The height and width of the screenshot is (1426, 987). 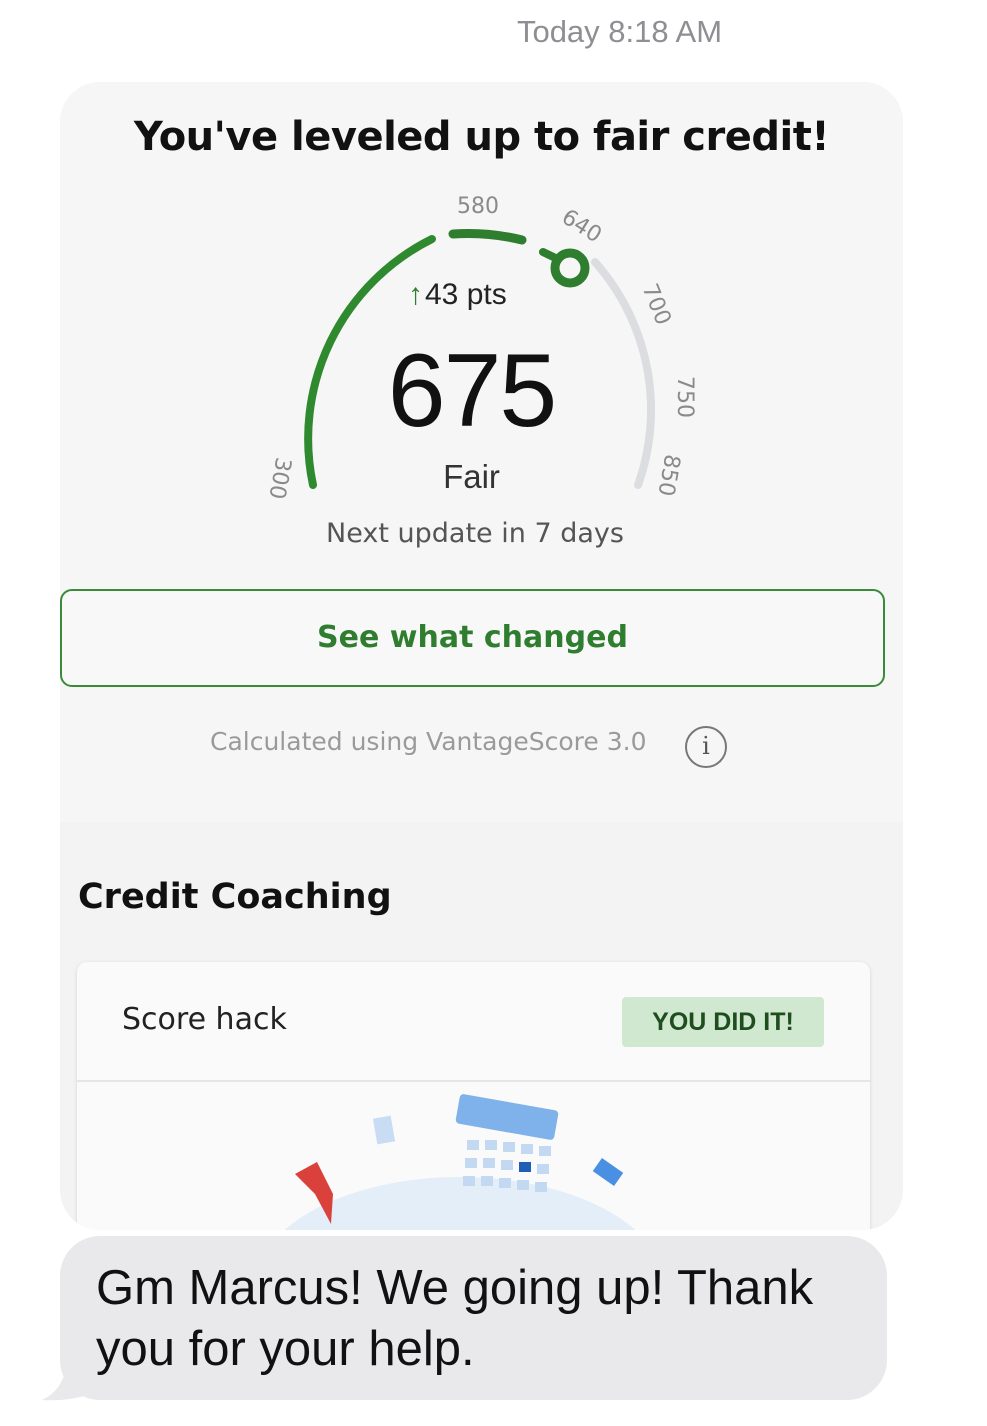 What do you see at coordinates (384, 1130) in the screenshot?
I see `confetti-light` at bounding box center [384, 1130].